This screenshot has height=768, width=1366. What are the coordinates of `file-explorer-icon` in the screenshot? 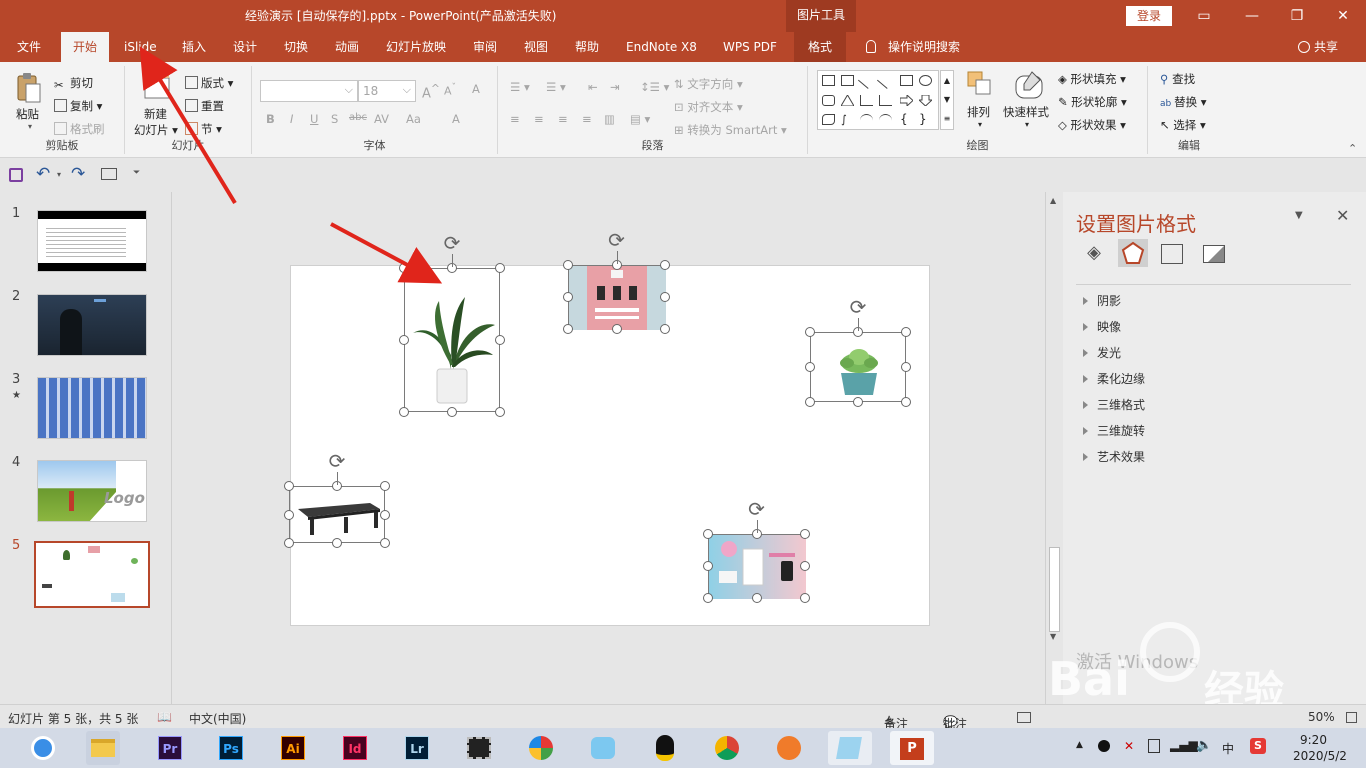 It's located at (103, 748).